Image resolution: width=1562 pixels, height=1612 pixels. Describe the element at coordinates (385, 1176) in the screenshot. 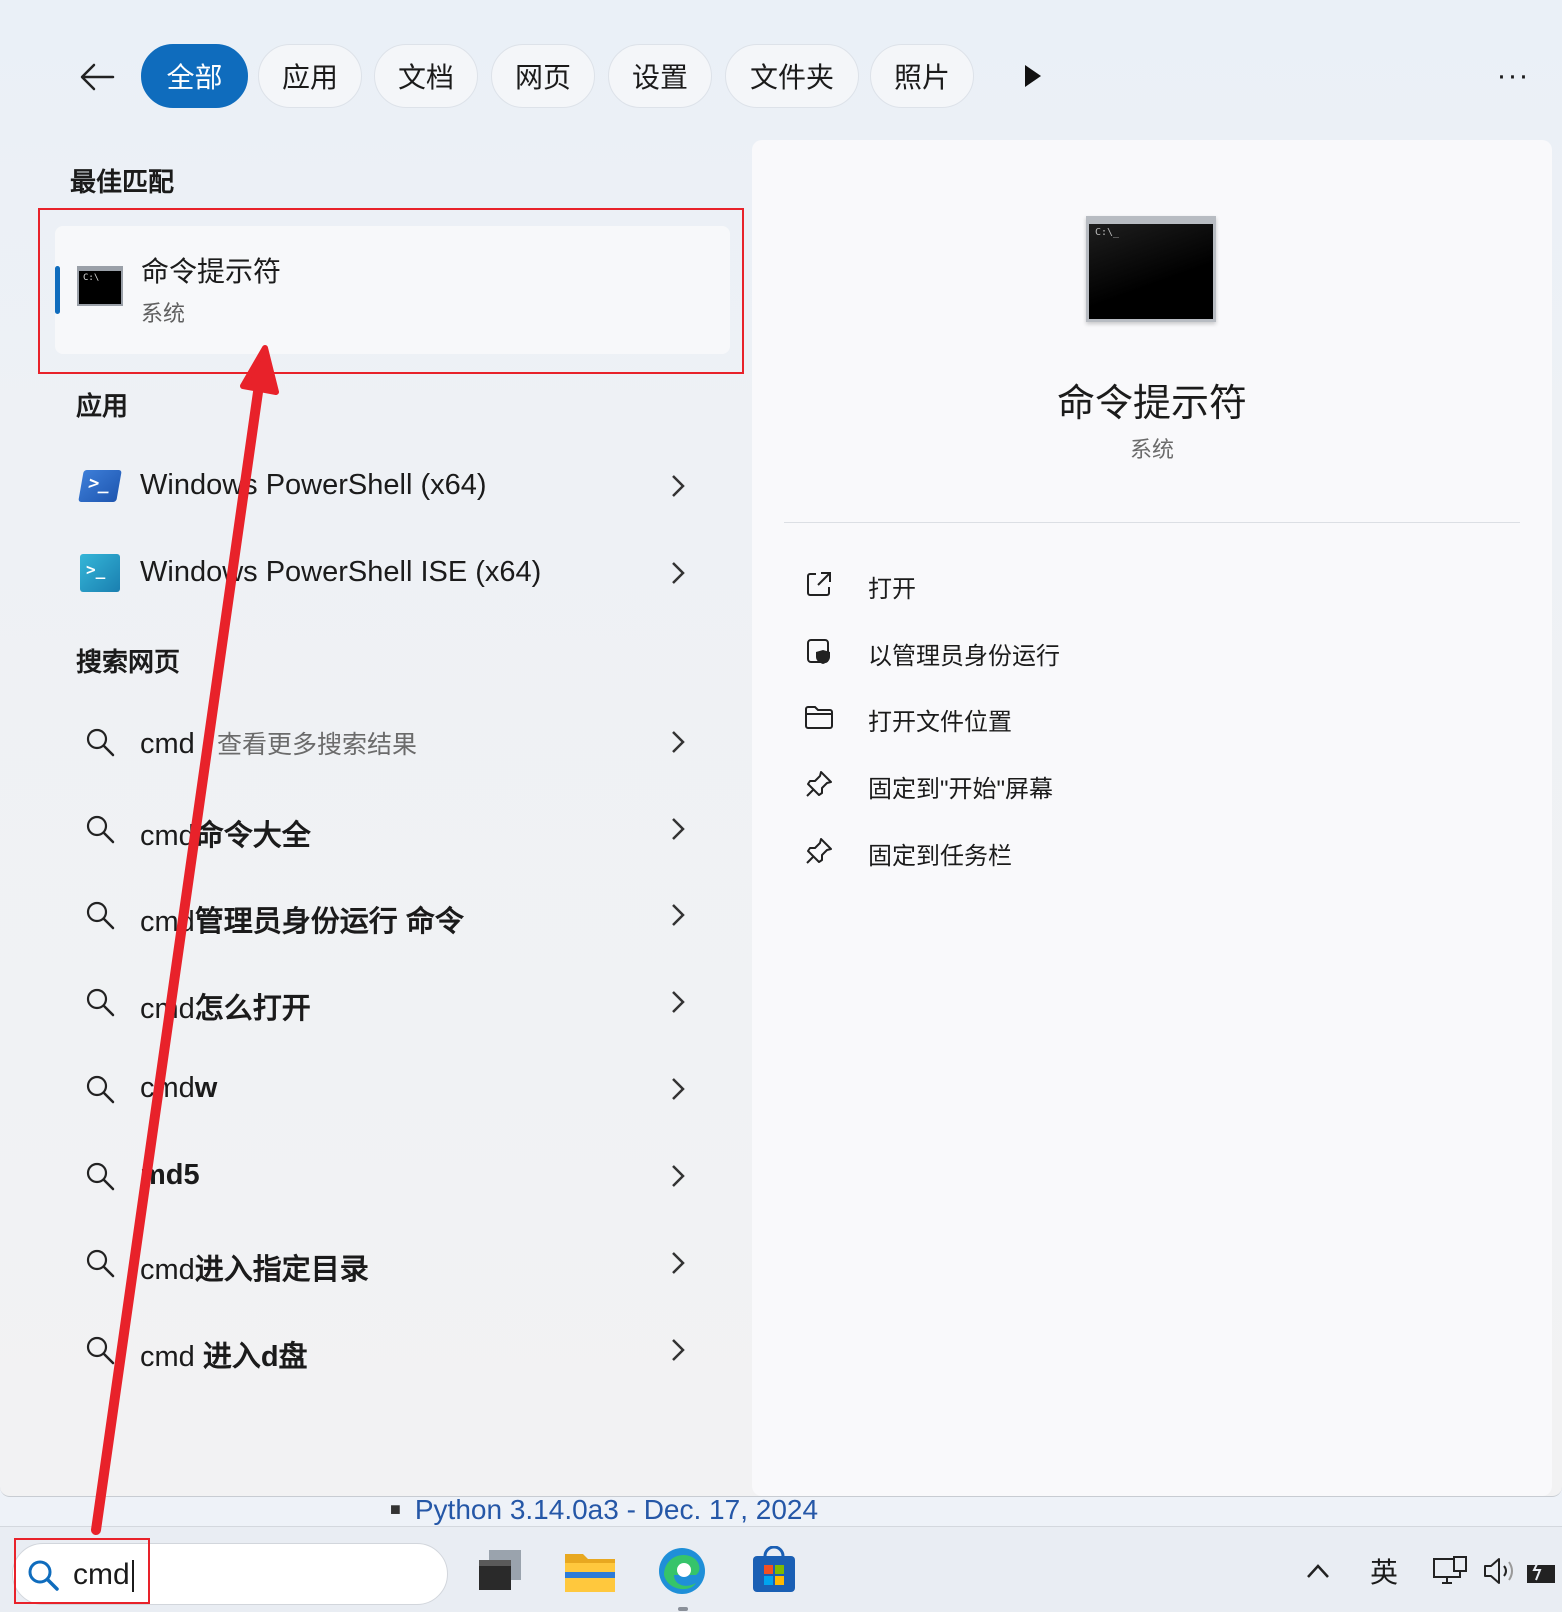

I see `web-result-item: md5` at that location.